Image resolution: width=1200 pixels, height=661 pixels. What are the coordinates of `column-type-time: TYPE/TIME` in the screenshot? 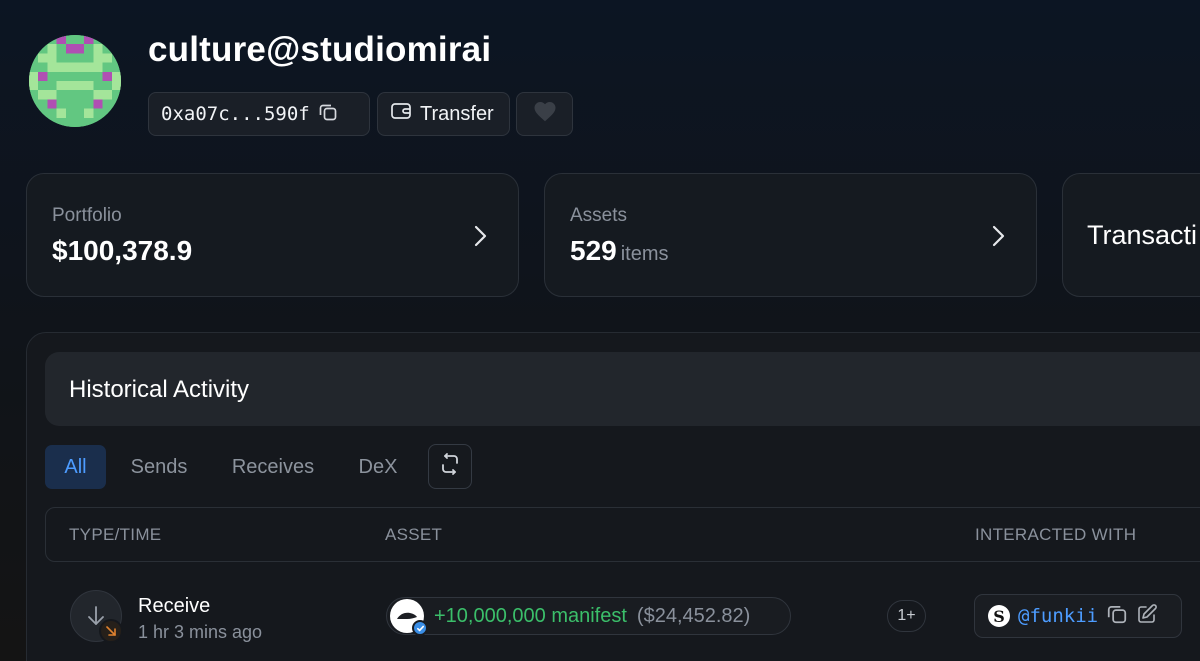 It's located at (115, 534).